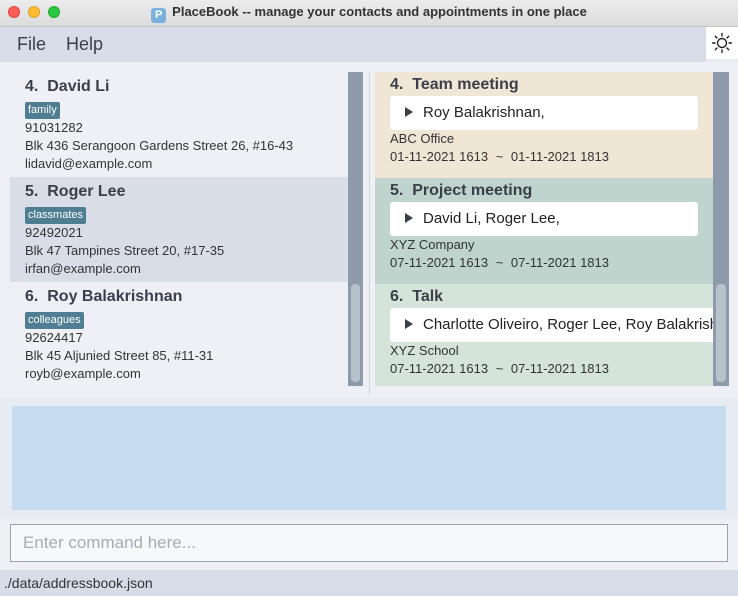 The image size is (738, 596). What do you see at coordinates (78, 583) in the screenshot?
I see `status-file-path: ./data/addressbook.json` at bounding box center [78, 583].